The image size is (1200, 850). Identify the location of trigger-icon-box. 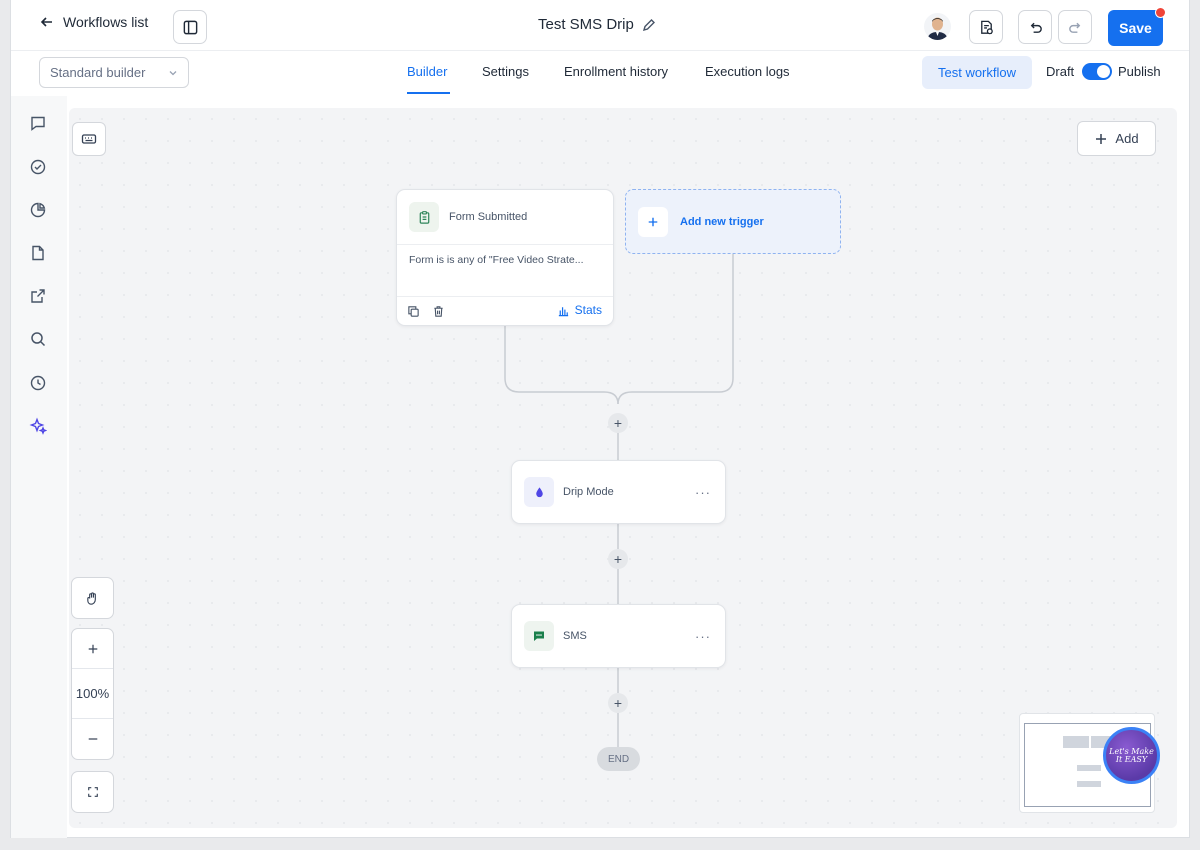
(424, 217).